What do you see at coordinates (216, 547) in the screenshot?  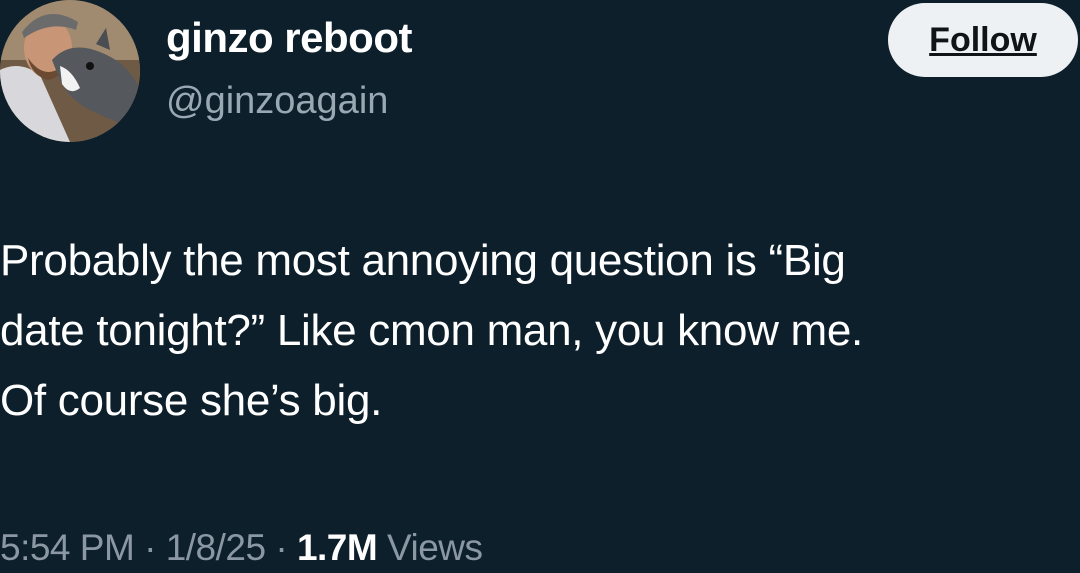 I see `tweet-date: 1/8/25` at bounding box center [216, 547].